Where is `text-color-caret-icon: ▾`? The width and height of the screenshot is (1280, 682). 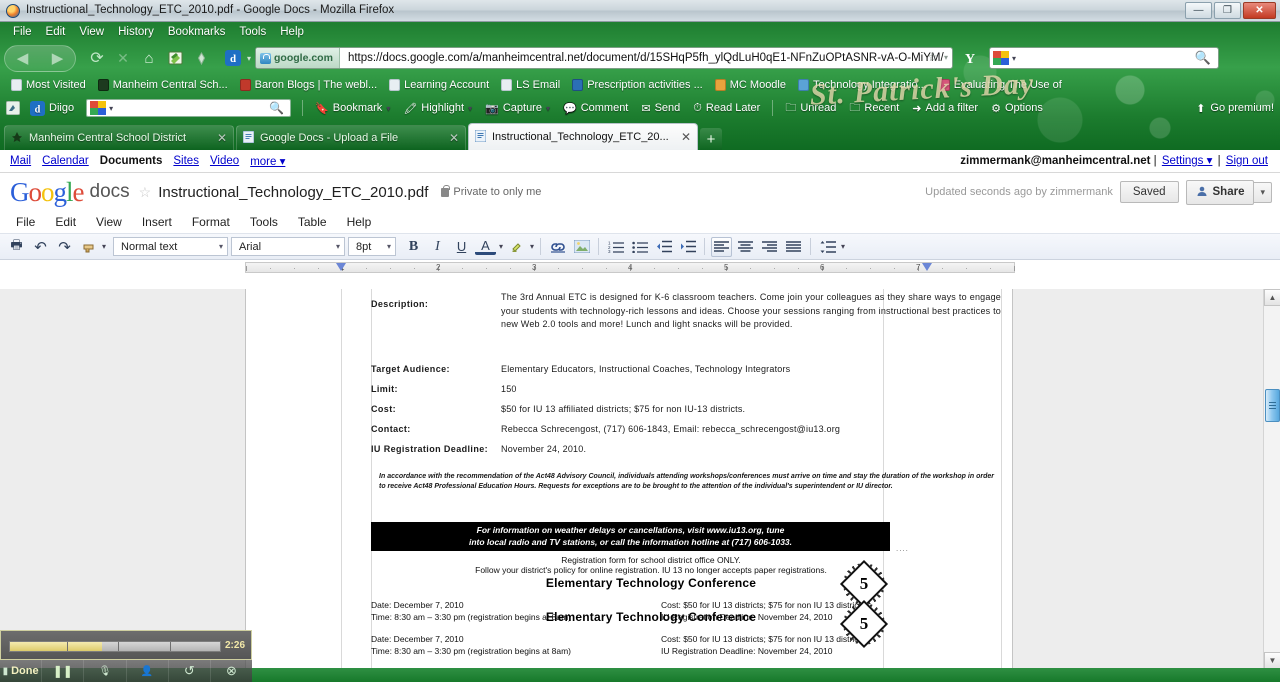 text-color-caret-icon: ▾ is located at coordinates (501, 246).